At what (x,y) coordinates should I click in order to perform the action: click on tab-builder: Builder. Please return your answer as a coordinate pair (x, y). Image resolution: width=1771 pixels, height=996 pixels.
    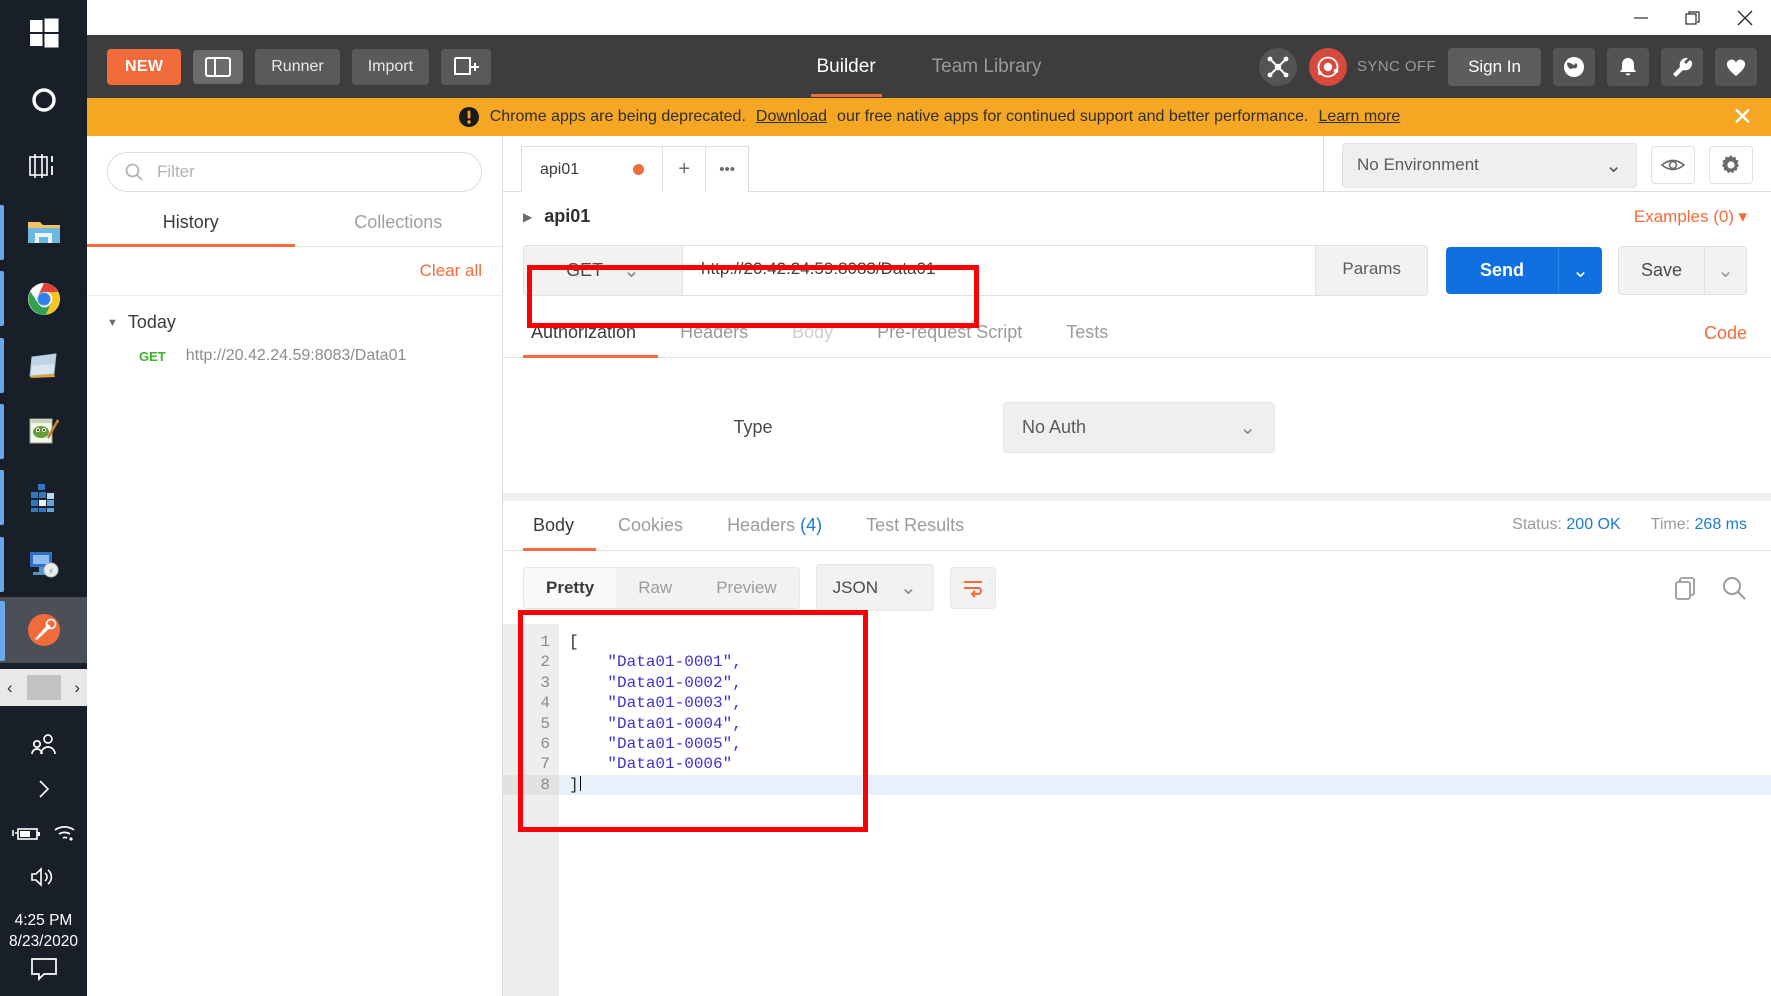
    Looking at the image, I should click on (846, 67).